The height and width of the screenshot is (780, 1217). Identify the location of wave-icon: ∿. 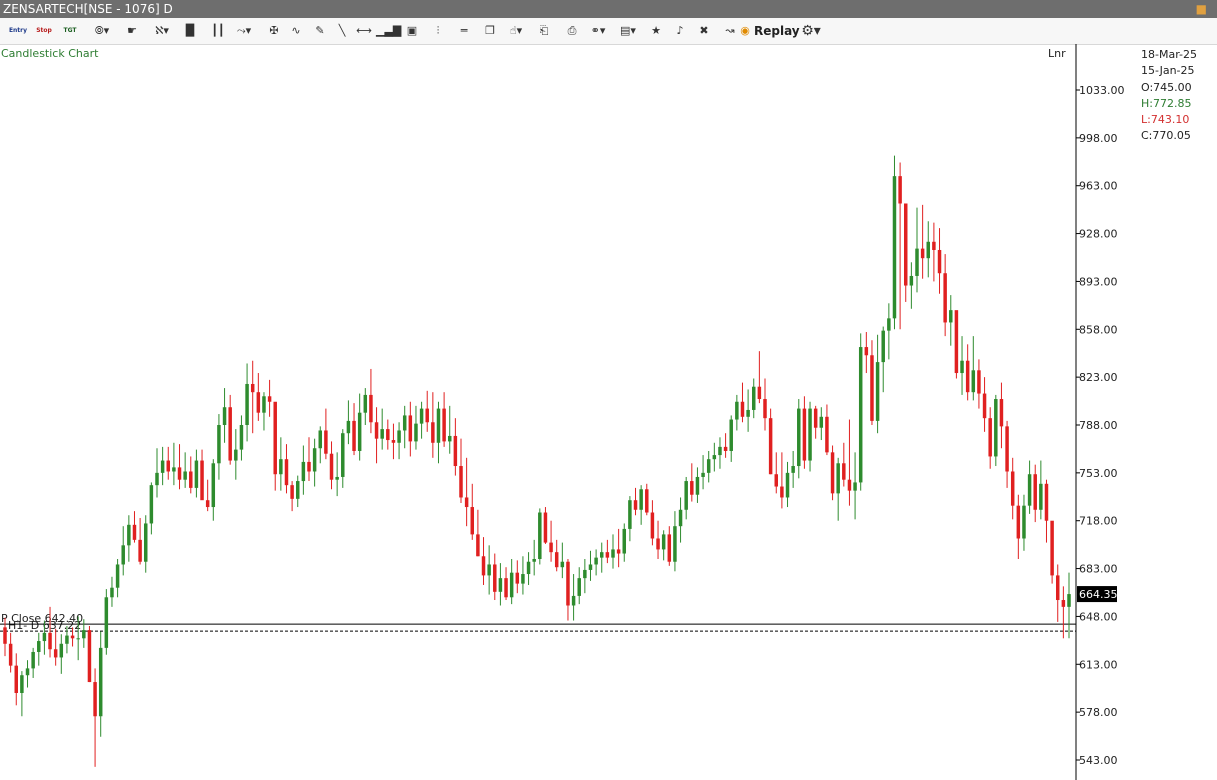
(296, 31).